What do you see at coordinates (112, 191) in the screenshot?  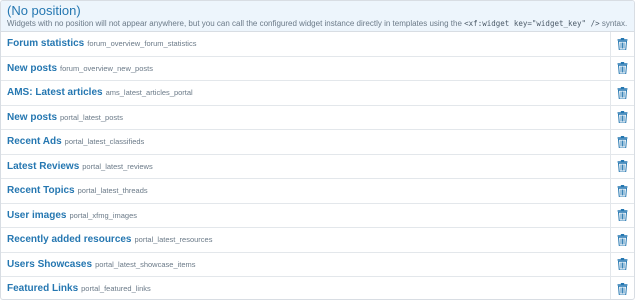 I see `widget-key: portal_latest_threads` at bounding box center [112, 191].